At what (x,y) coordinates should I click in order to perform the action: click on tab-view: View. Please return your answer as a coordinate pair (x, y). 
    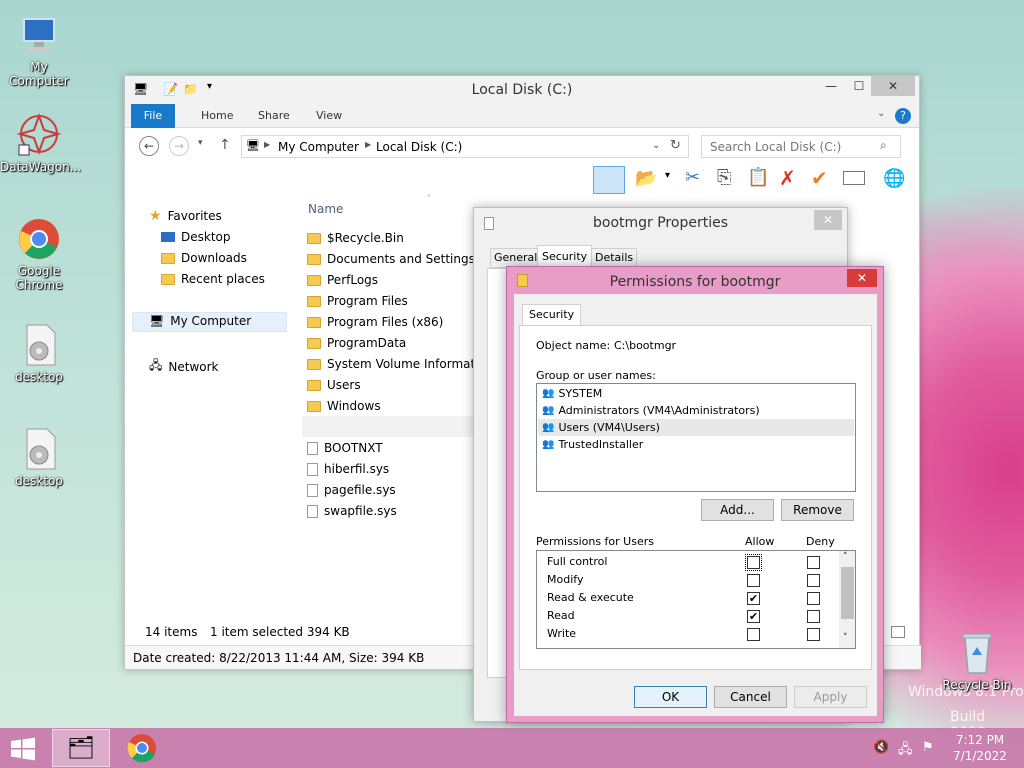
    Looking at the image, I should click on (329, 116).